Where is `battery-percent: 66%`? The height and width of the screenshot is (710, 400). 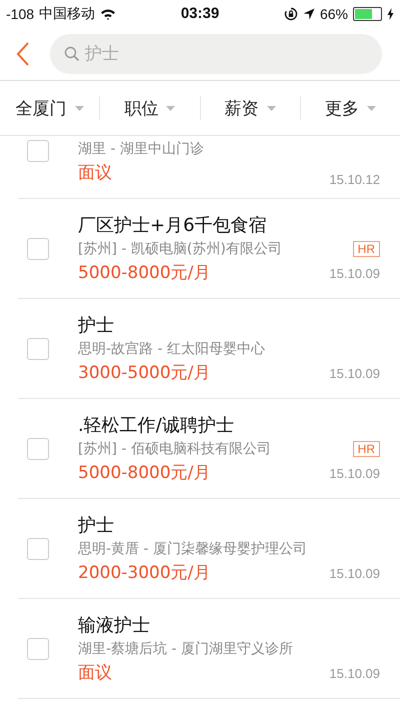 battery-percent: 66% is located at coordinates (334, 14).